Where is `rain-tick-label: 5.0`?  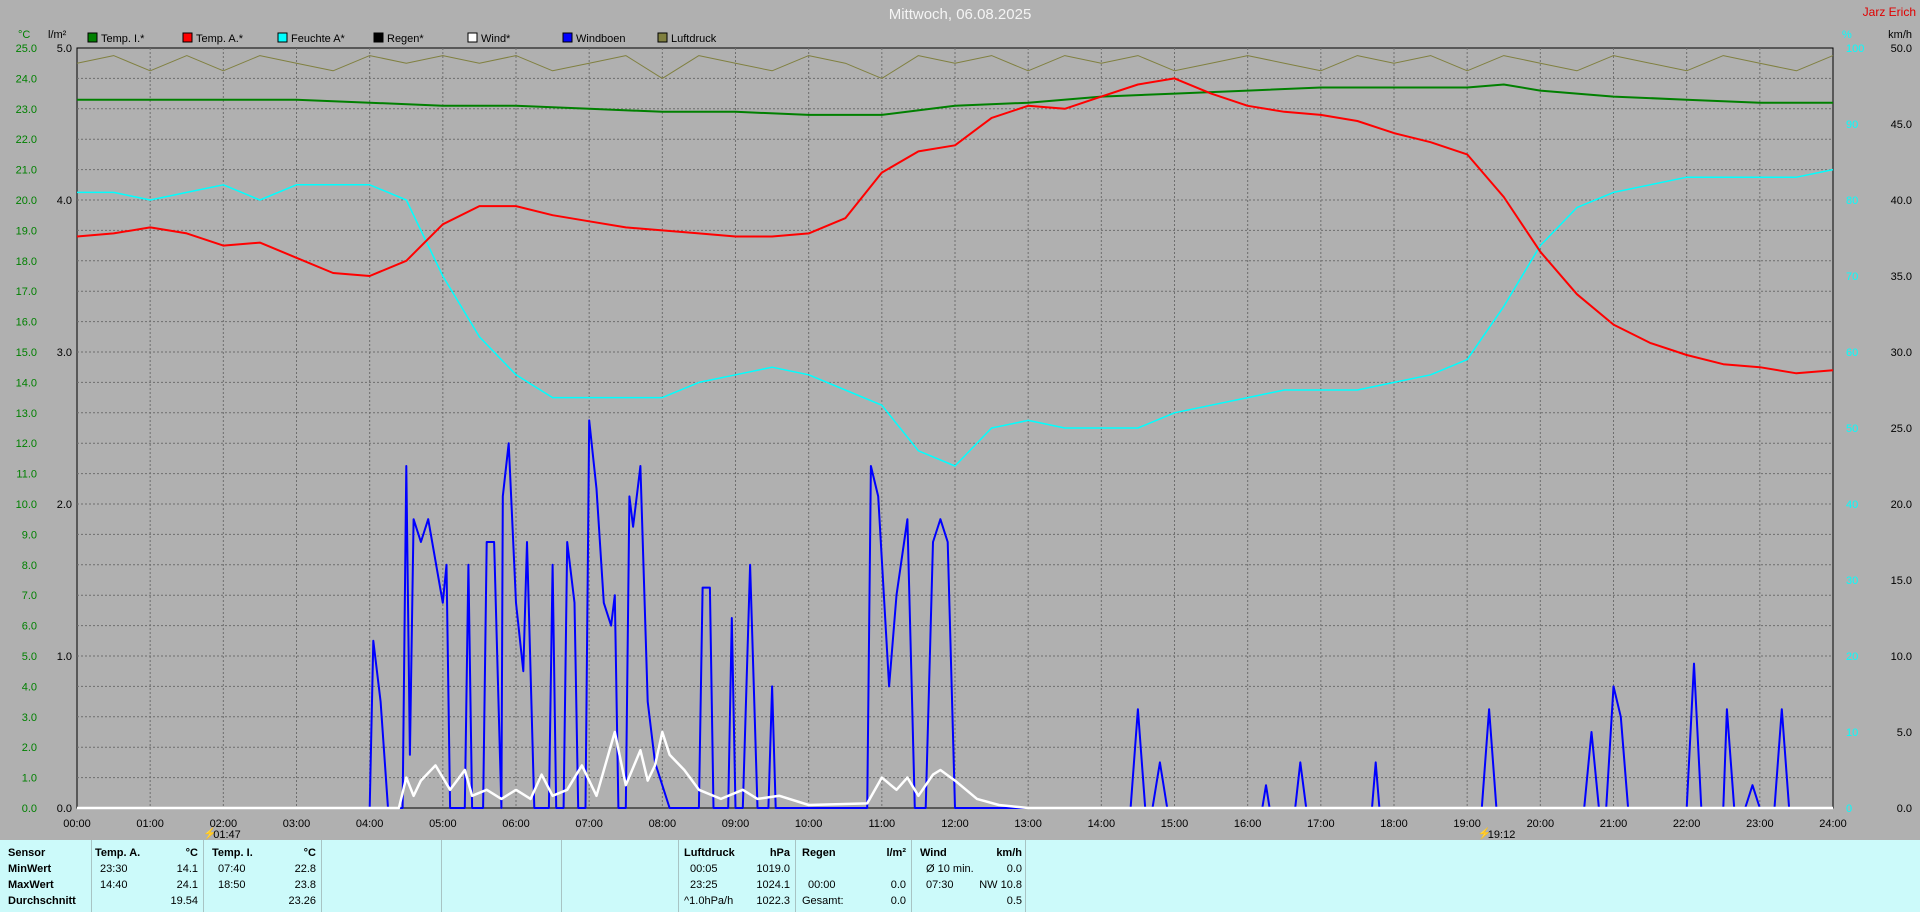
rain-tick-label: 5.0 is located at coordinates (64, 49).